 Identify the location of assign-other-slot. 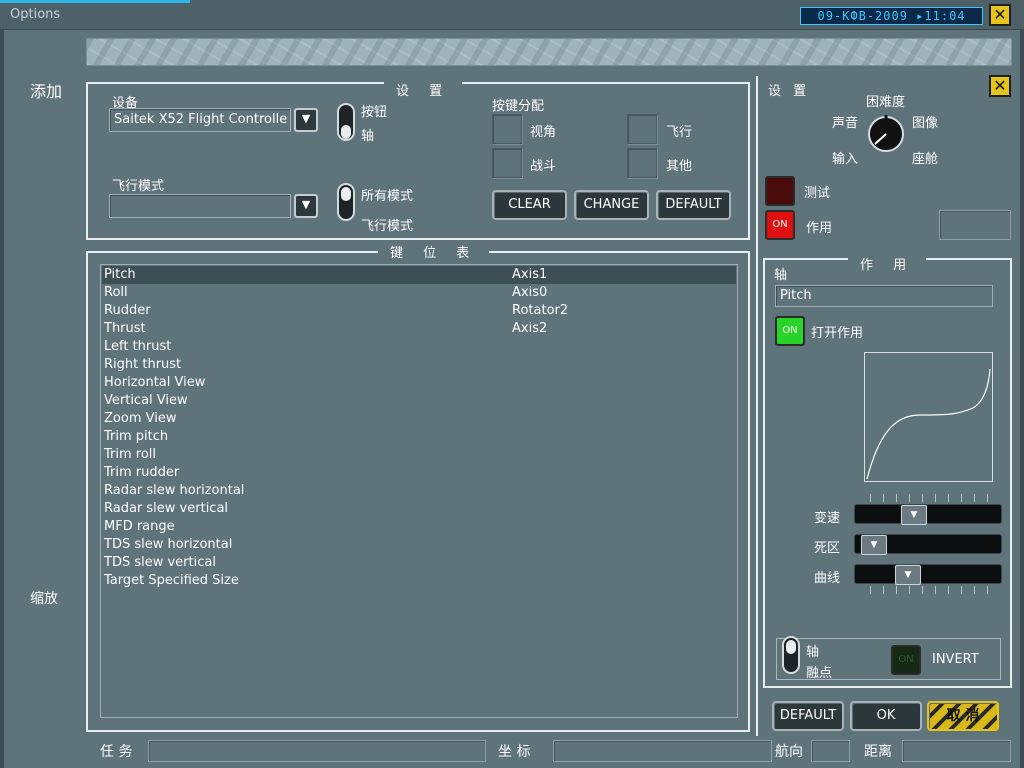
(642, 163).